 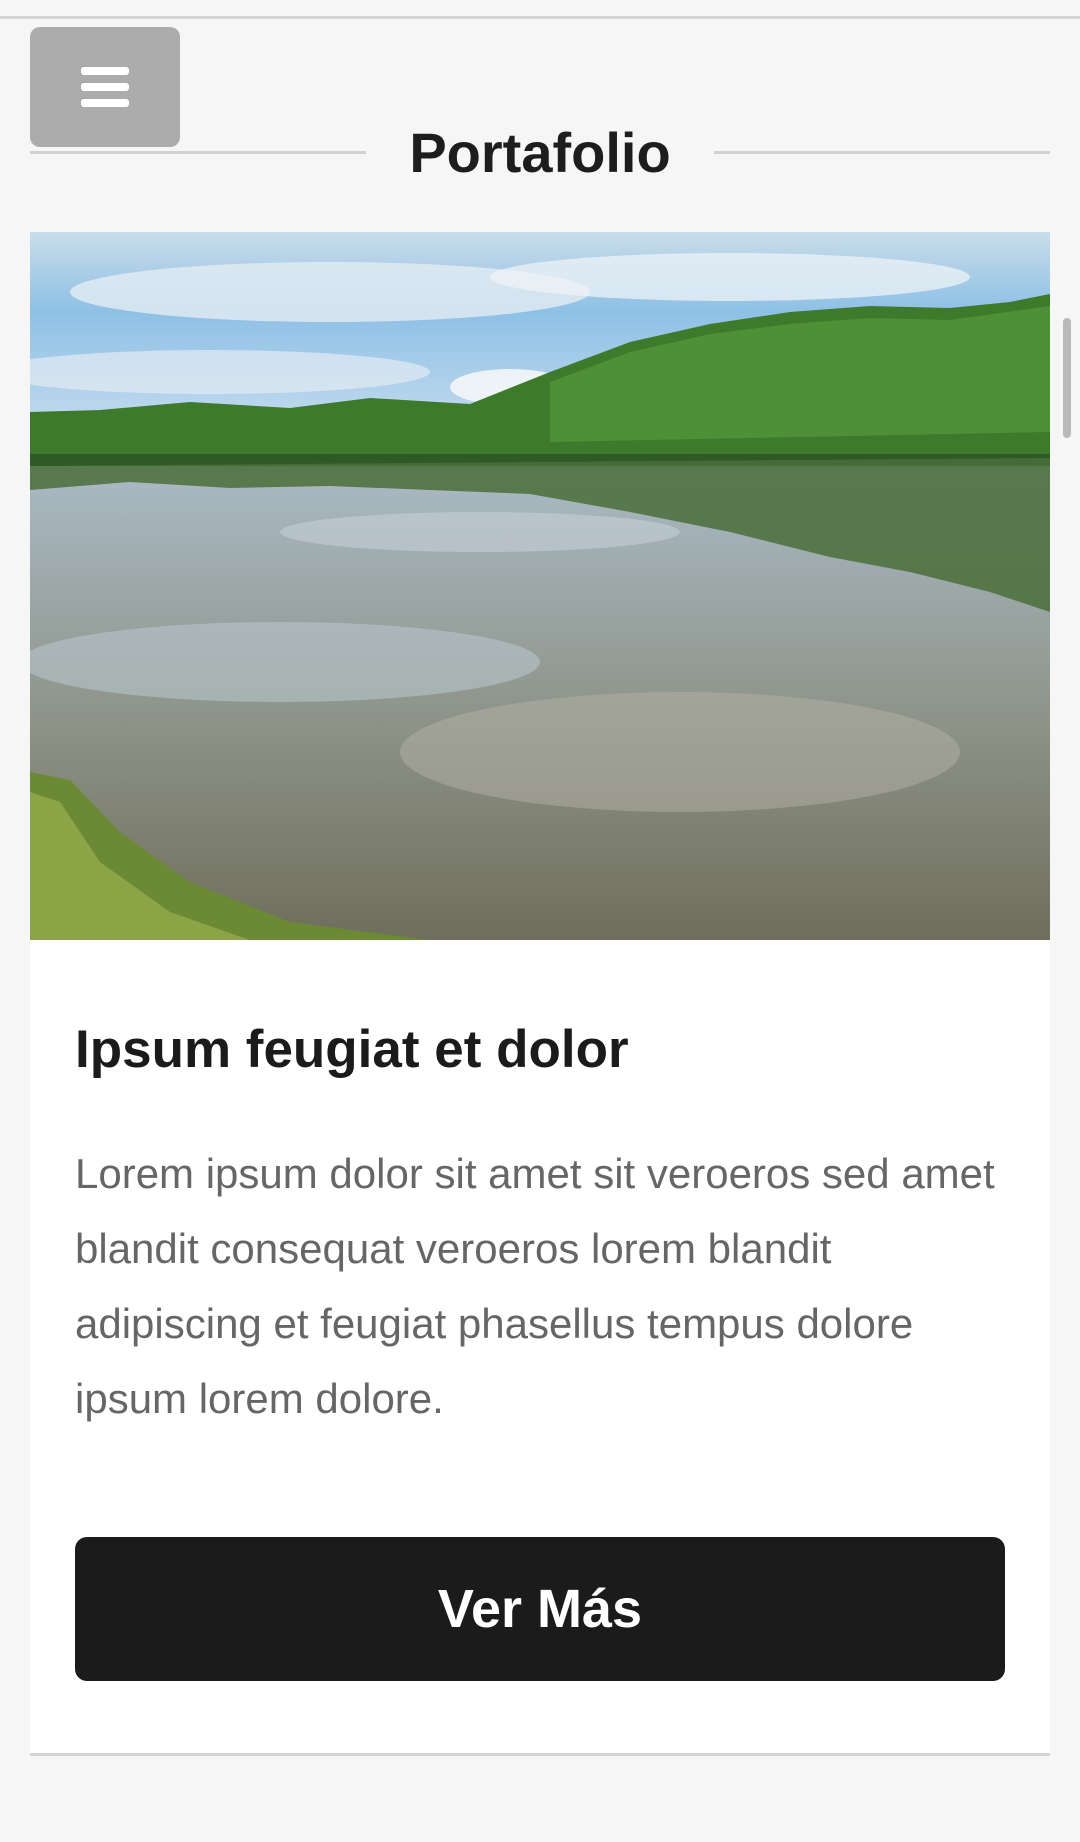 What do you see at coordinates (540, 1754) in the screenshot?
I see `bottom-divider` at bounding box center [540, 1754].